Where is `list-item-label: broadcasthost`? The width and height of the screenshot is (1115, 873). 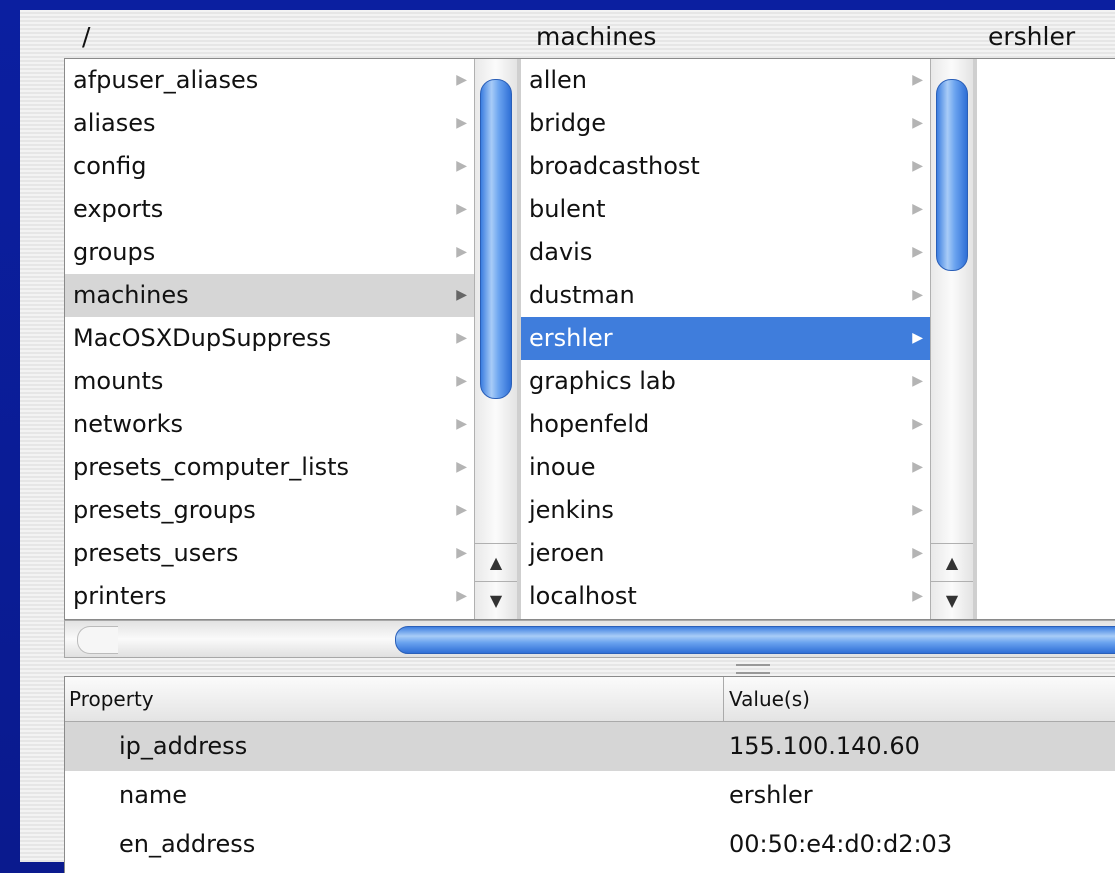 list-item-label: broadcasthost is located at coordinates (614, 166).